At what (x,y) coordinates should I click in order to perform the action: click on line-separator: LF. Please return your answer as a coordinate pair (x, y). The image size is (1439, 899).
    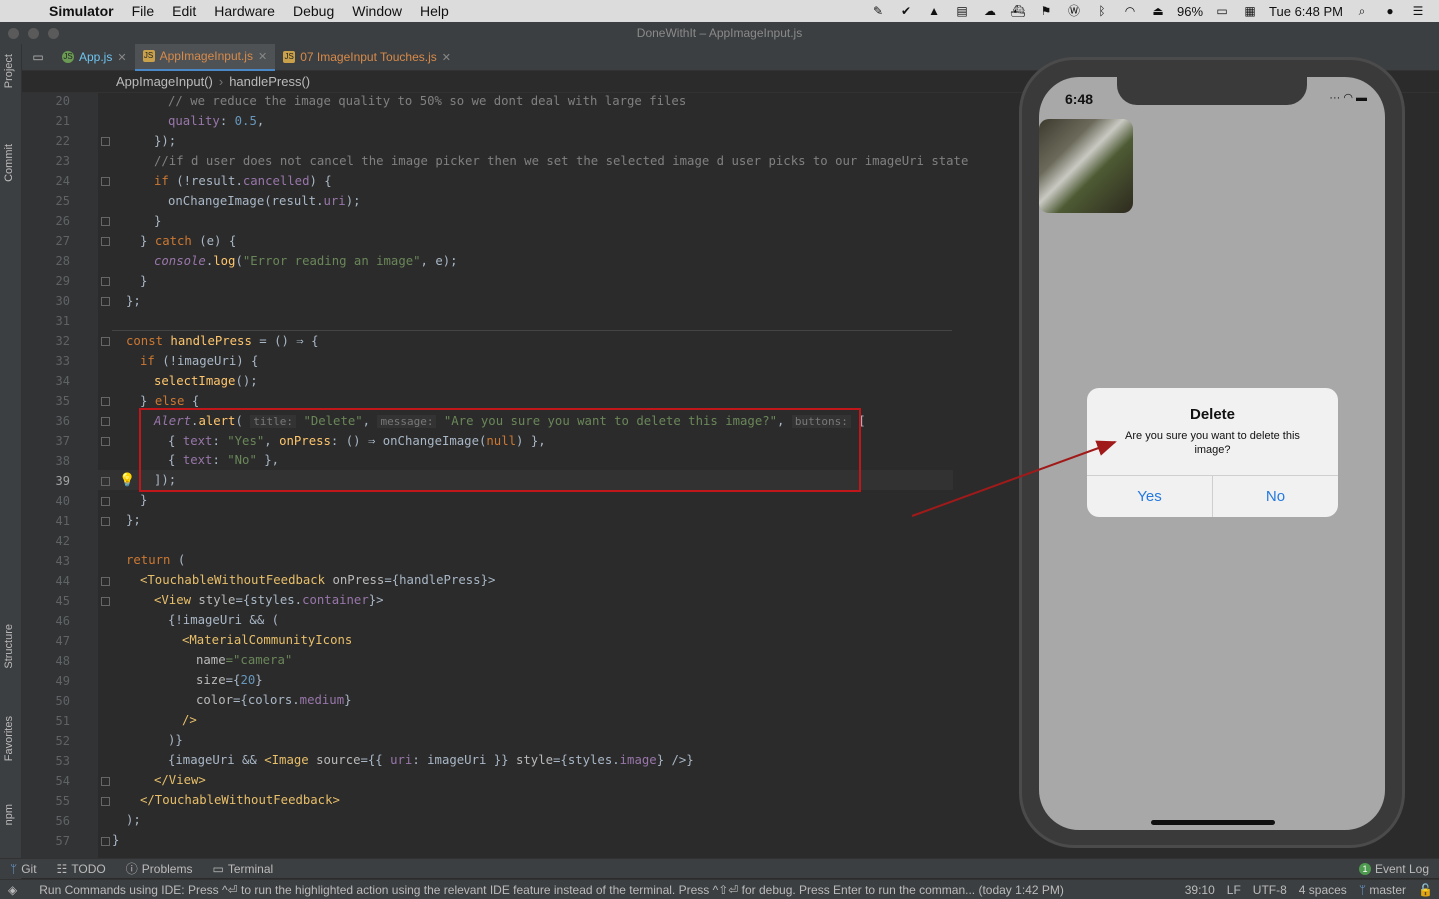
    Looking at the image, I should click on (1234, 890).